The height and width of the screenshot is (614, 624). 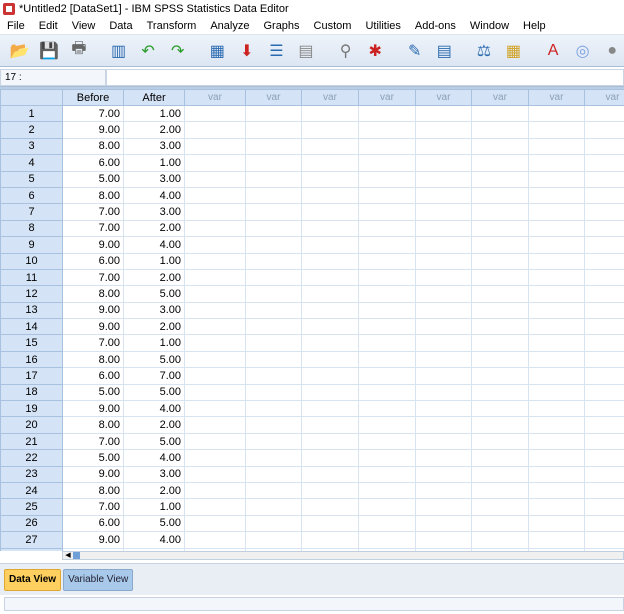 I want to click on row-header: 12, so click(x=31, y=294).